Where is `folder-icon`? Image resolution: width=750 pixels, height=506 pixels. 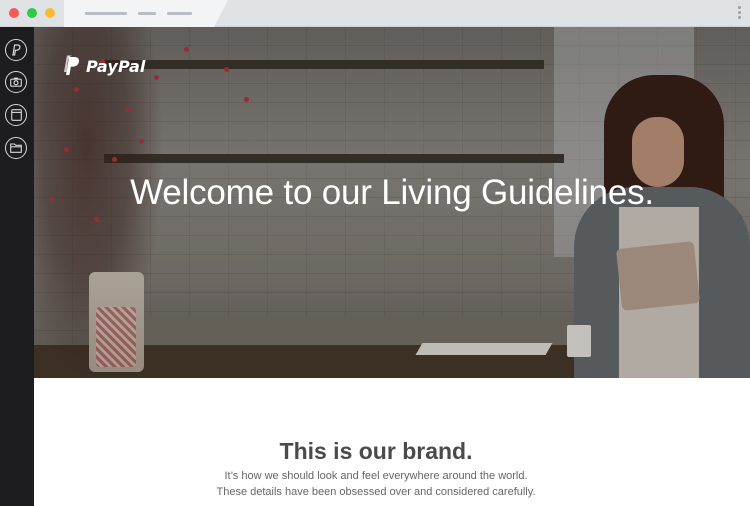
folder-icon is located at coordinates (16, 148).